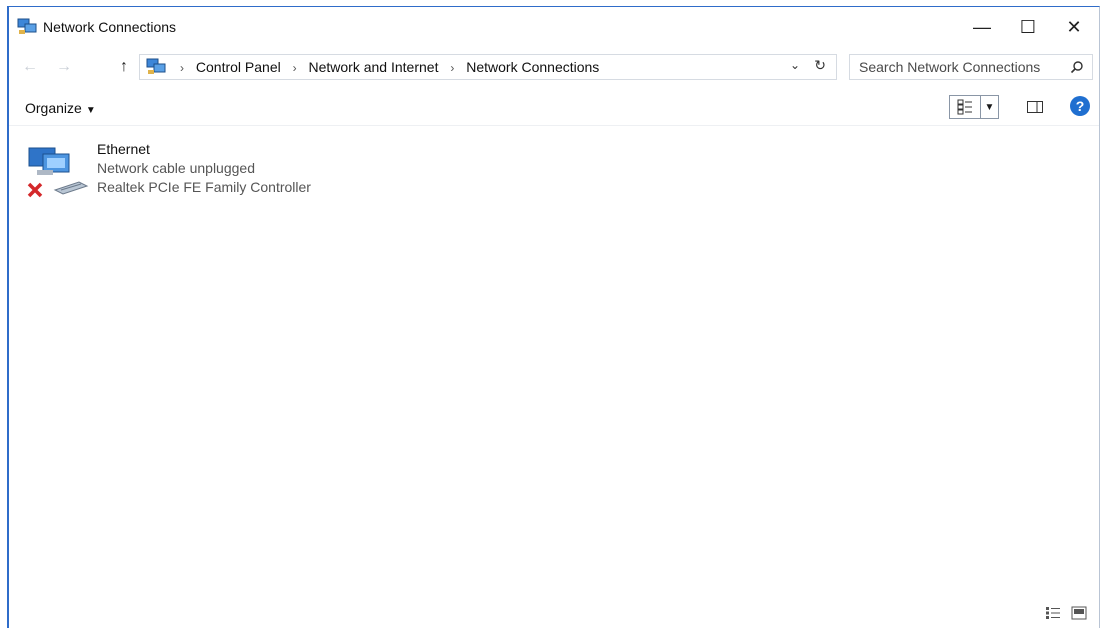 This screenshot has height=631, width=1103. Describe the element at coordinates (238, 67) in the screenshot. I see `breadcrumb-control-panel: Control Panel` at that location.